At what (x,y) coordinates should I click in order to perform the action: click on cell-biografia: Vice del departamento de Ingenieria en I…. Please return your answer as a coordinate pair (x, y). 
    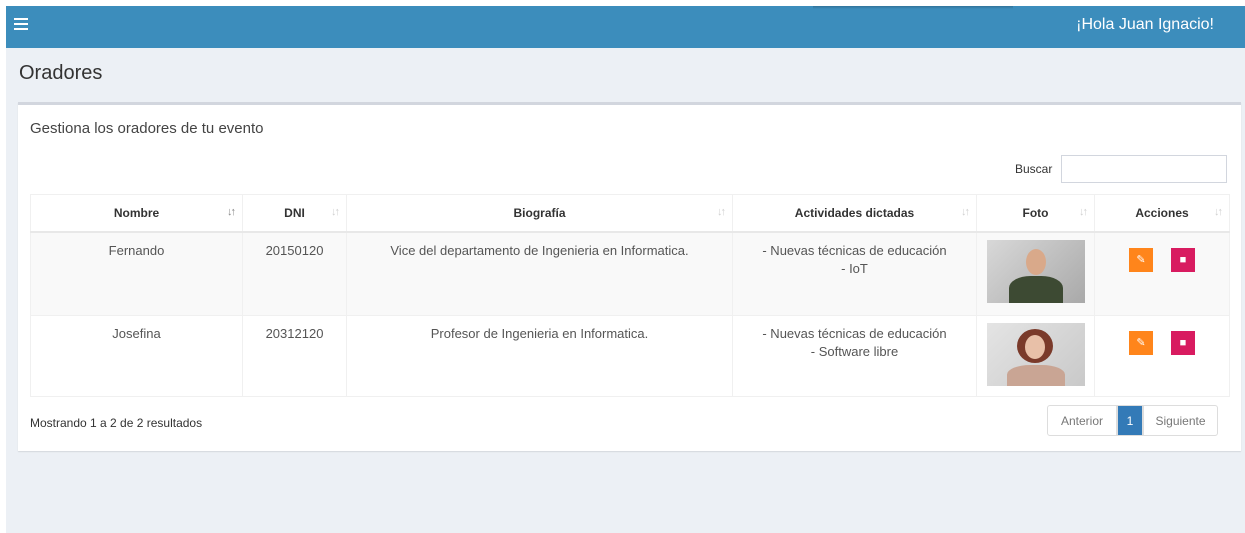
    Looking at the image, I should click on (539, 273).